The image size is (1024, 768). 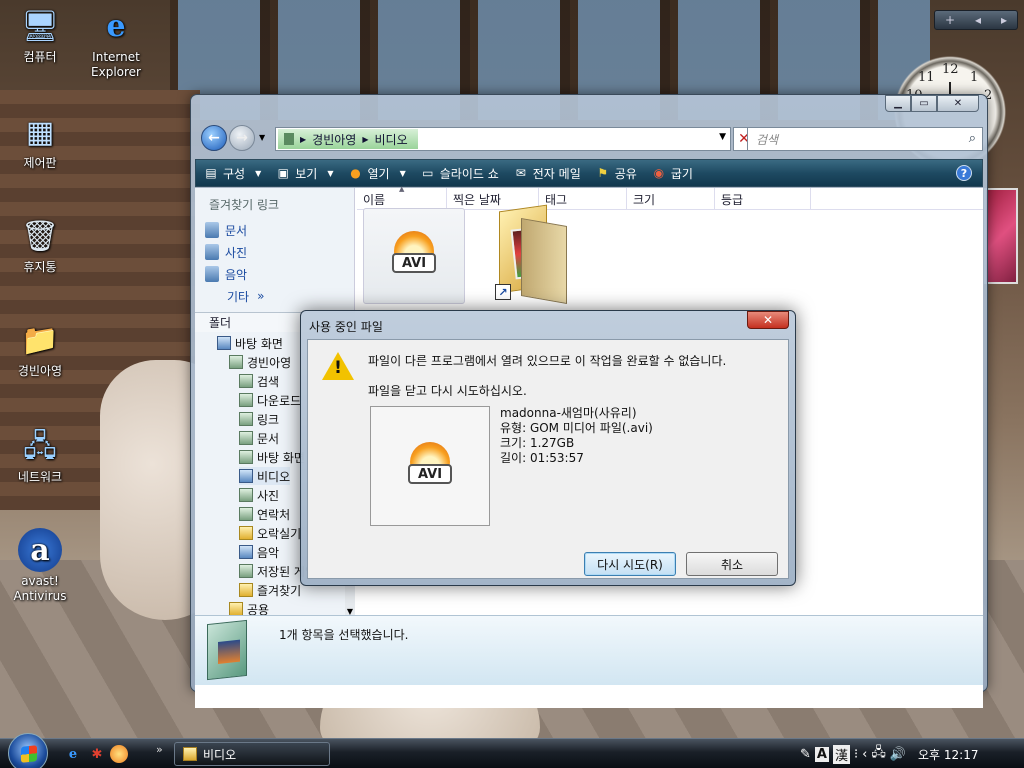 I want to click on tree-label: 연락처, so click(x=274, y=514).